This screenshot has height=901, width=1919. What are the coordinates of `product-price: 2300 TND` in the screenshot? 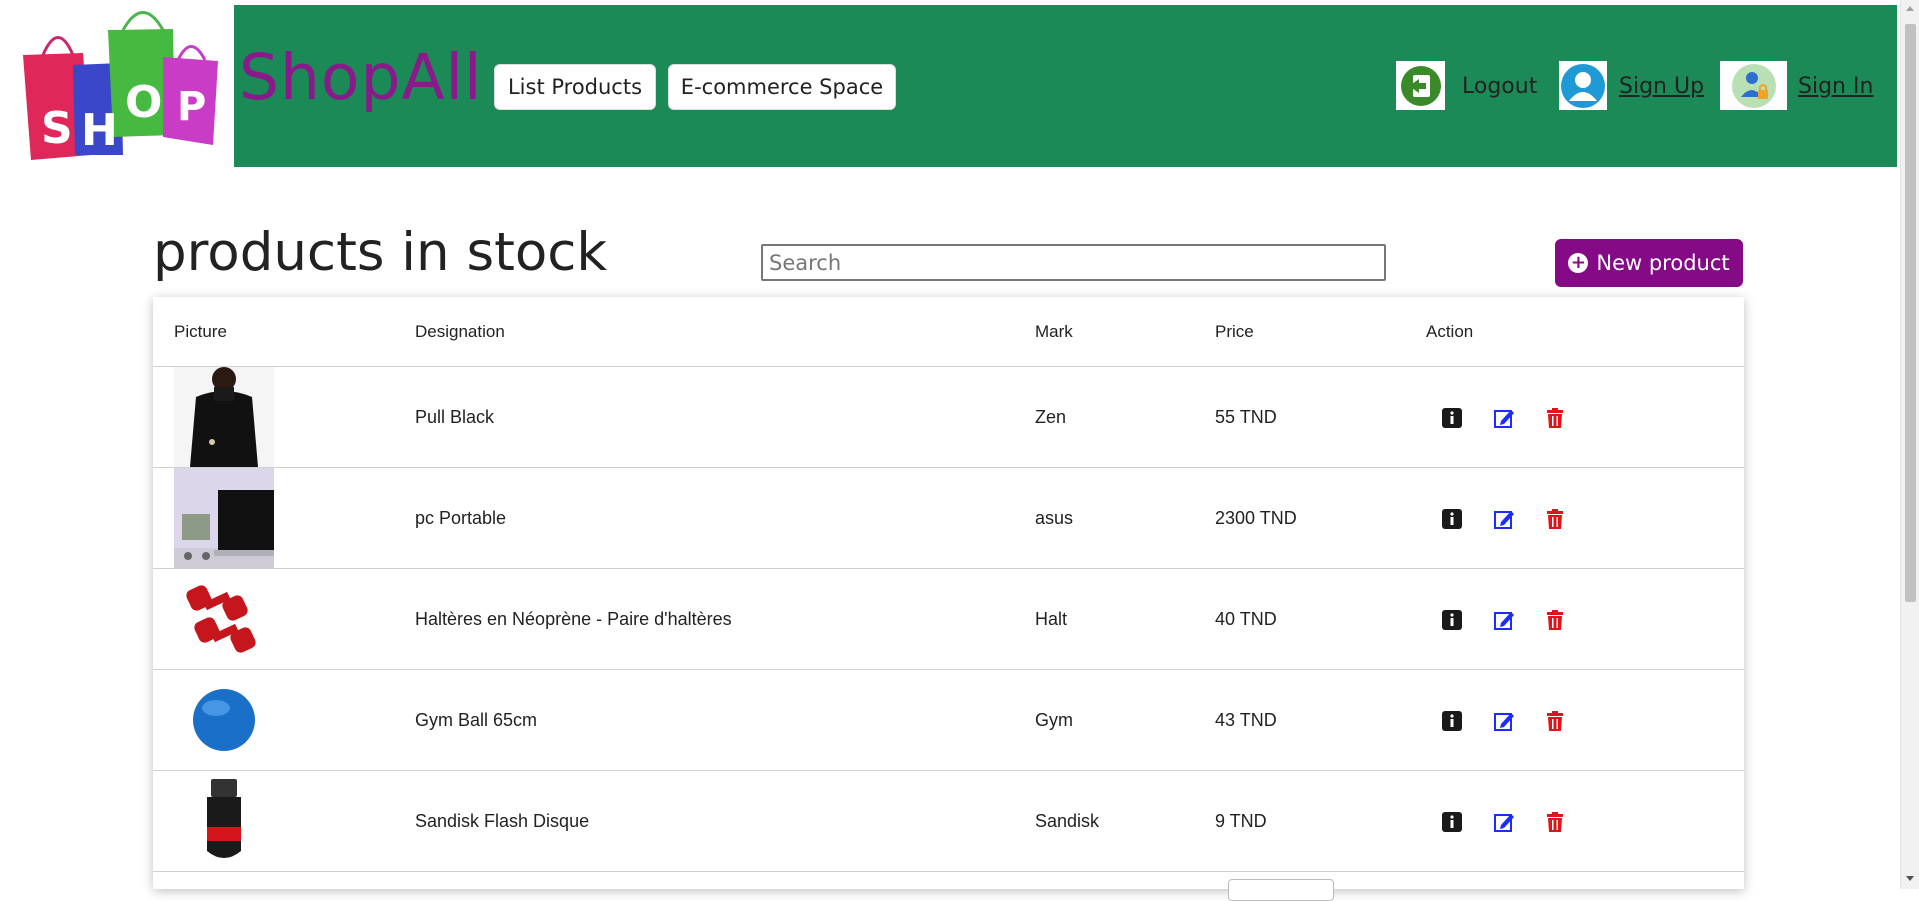 It's located at (1256, 518).